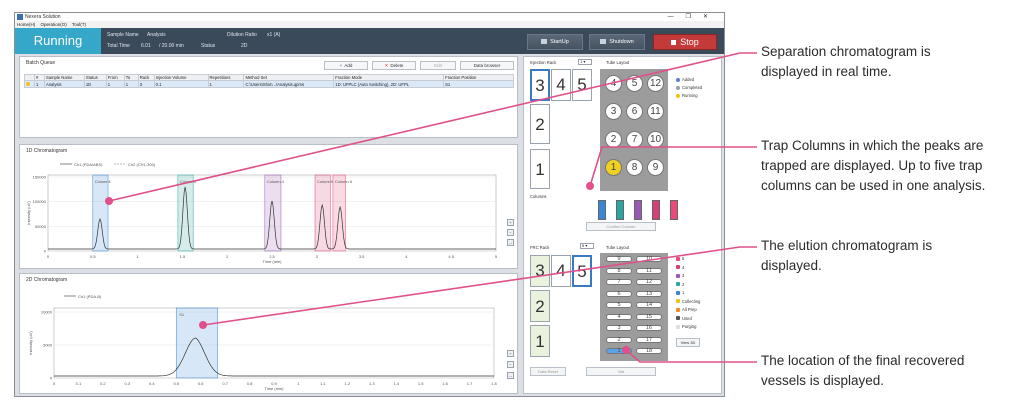 The width and height of the screenshot is (1035, 413). Describe the element at coordinates (711, 17) in the screenshot. I see `close-button: ✕` at that location.